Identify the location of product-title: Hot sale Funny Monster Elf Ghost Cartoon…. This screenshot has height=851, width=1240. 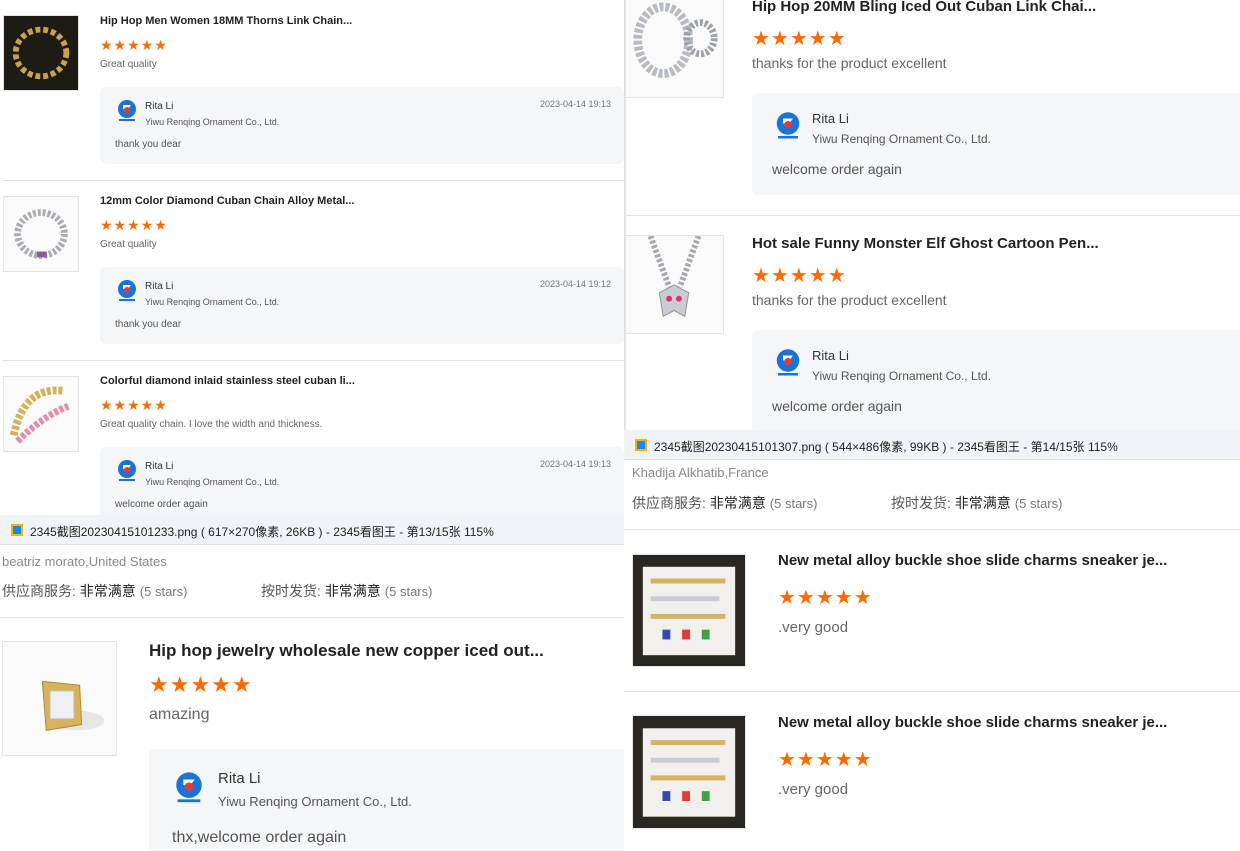
(925, 243).